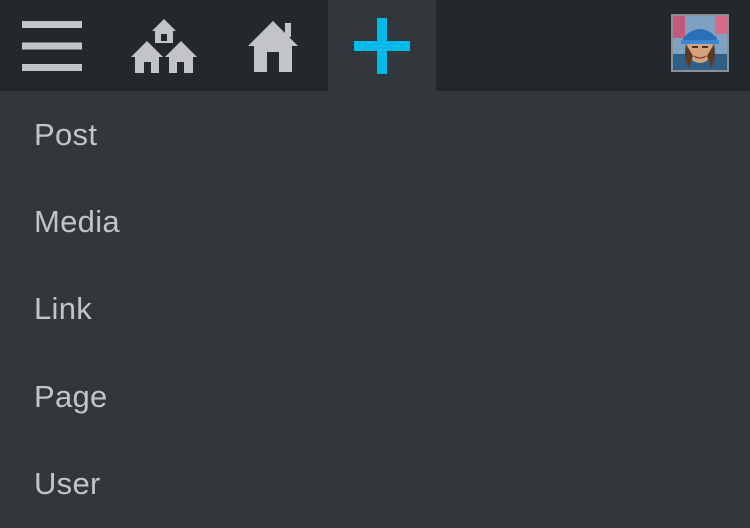  I want to click on my-sites-button, so click(164, 45).